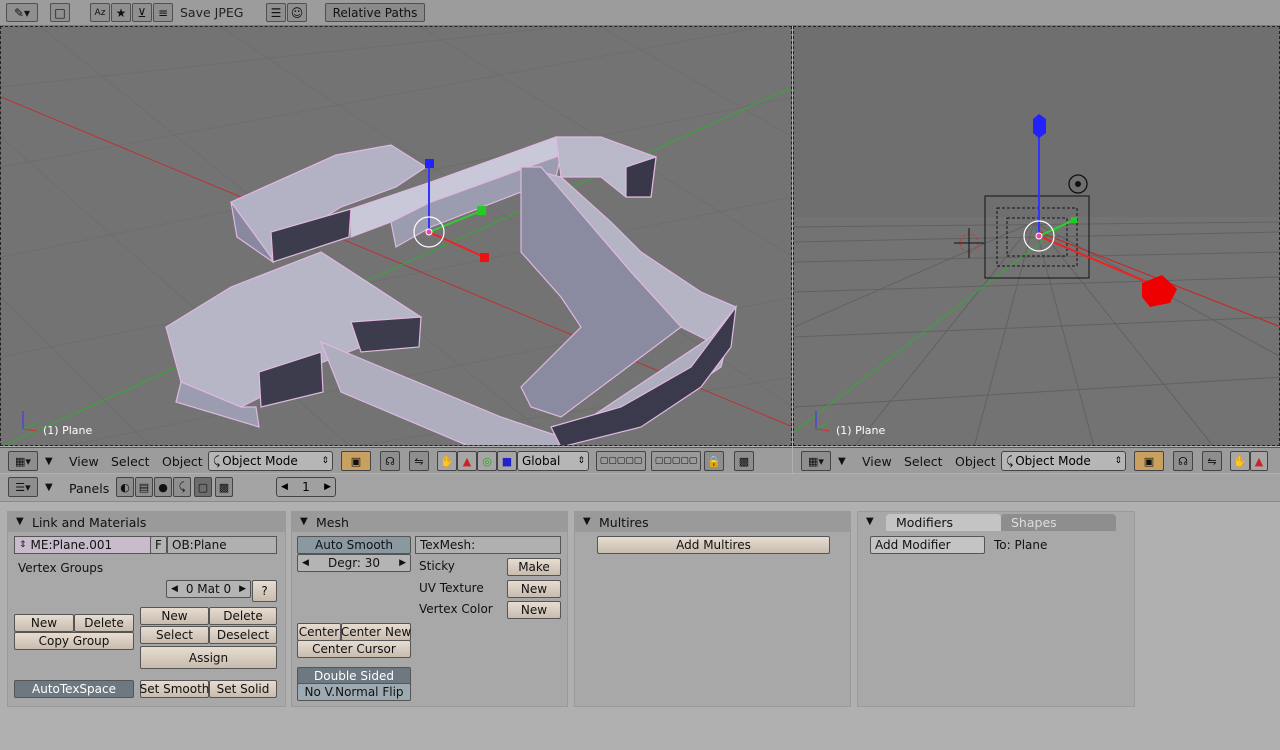  What do you see at coordinates (925, 522) in the screenshot?
I see `tab-modifiers-label: Modifiers` at bounding box center [925, 522].